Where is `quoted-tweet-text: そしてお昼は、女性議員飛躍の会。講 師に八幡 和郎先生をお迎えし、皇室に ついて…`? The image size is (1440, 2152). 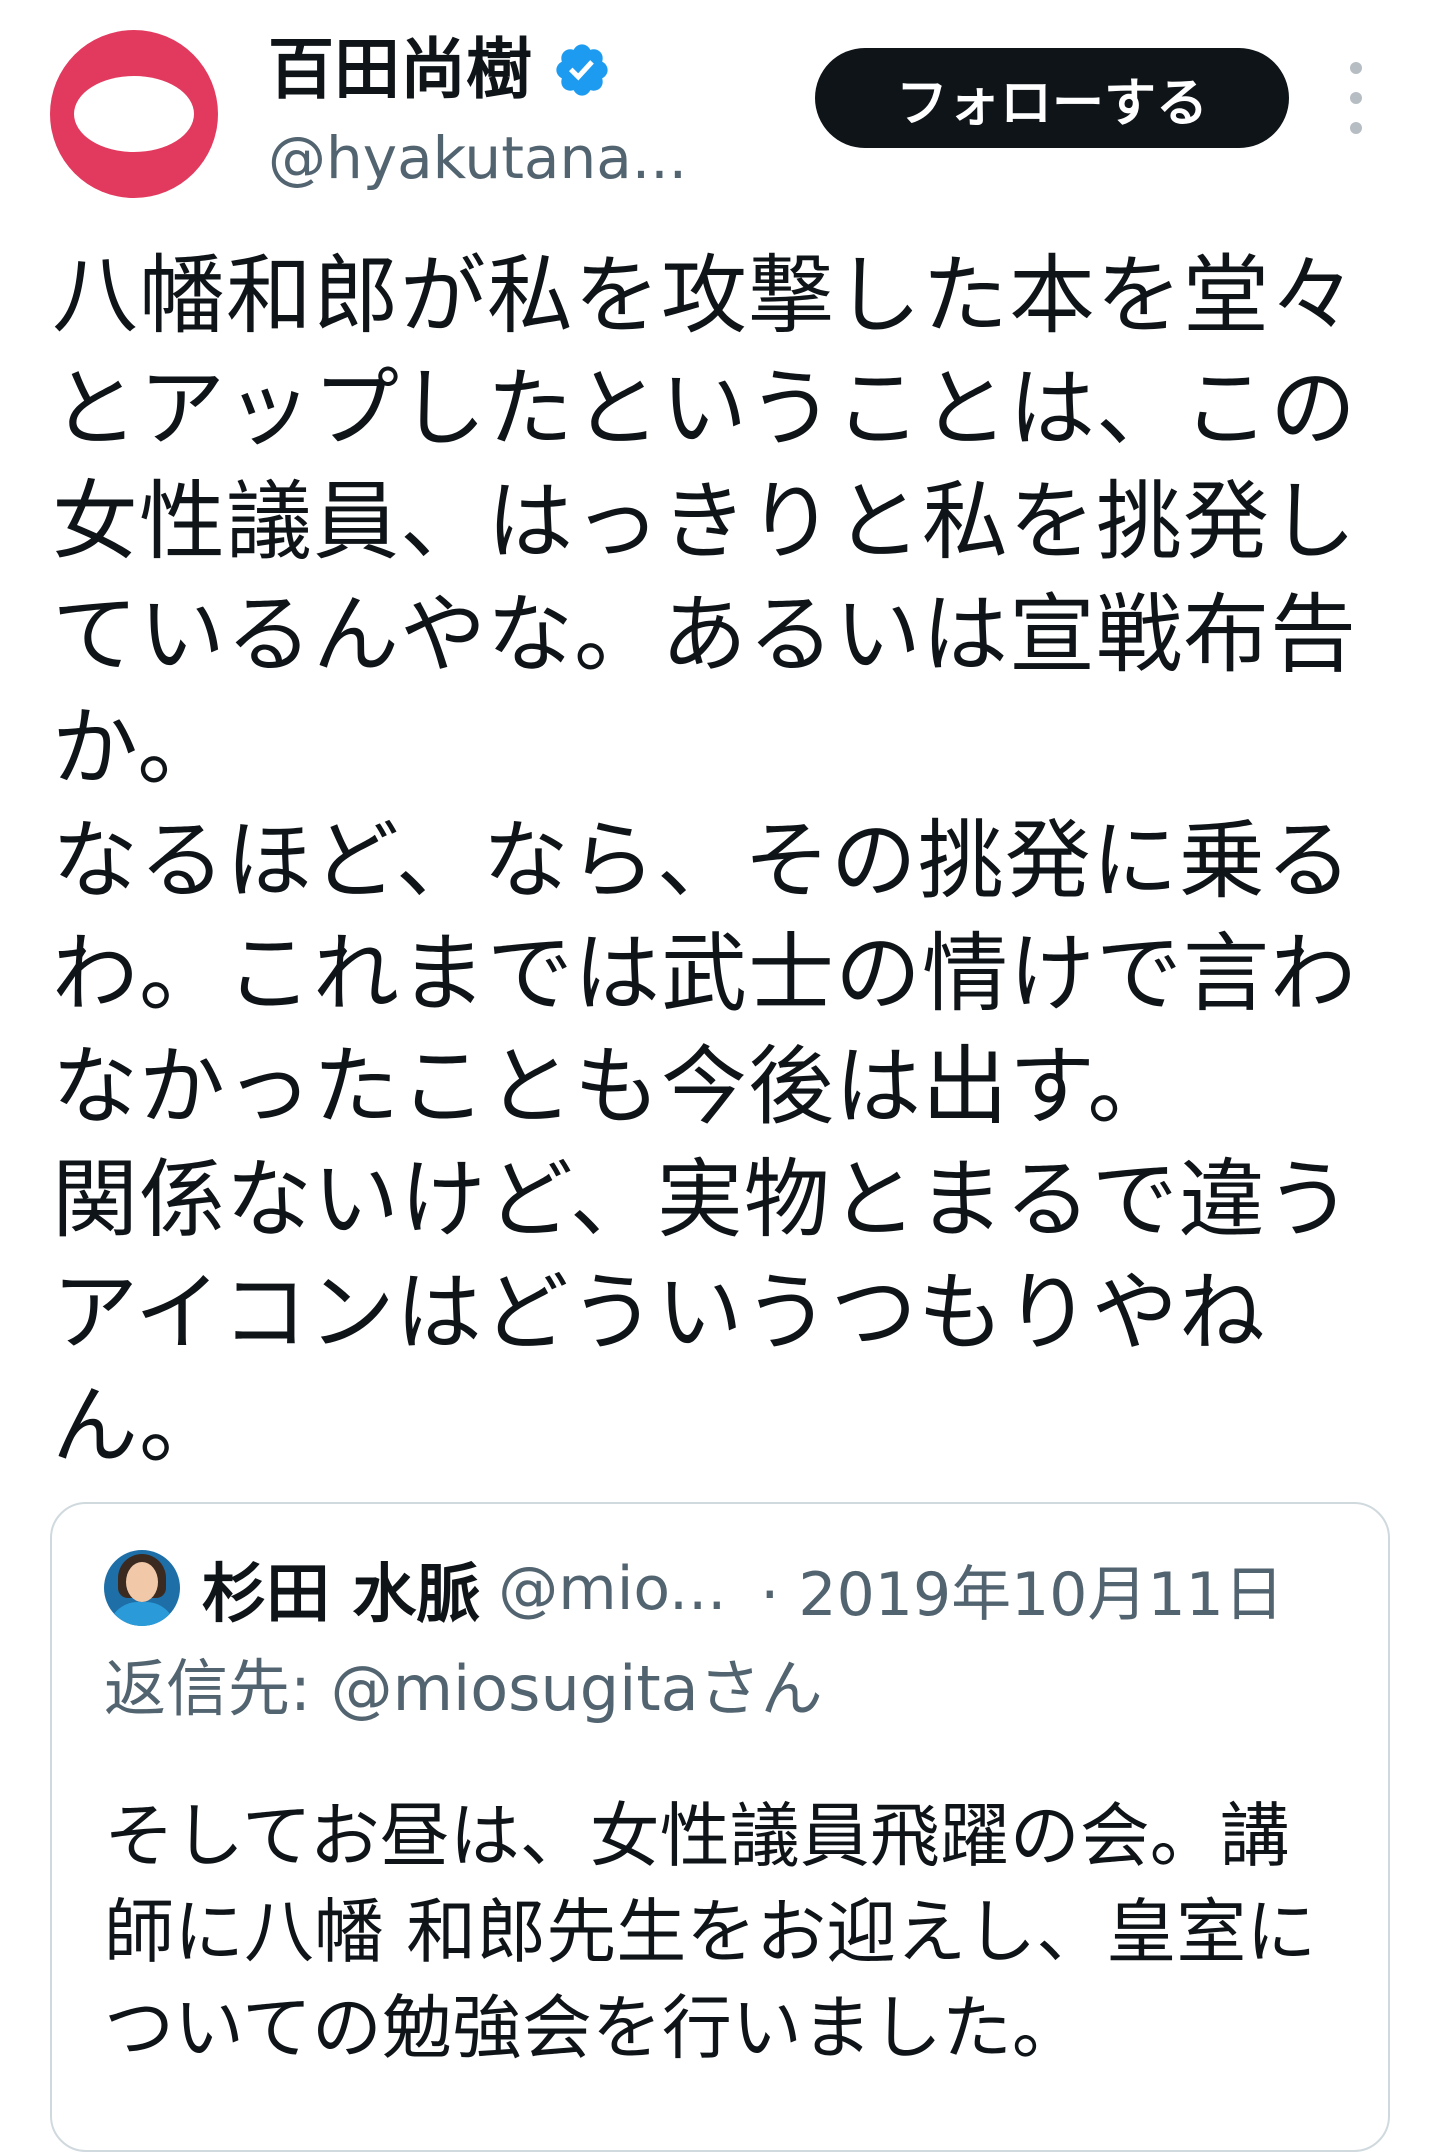
quoted-tweet-text: そしてお昼は、女性議員飛躍の会。講 師に八幡 和郎先生をお迎えし、皇室に ついて… is located at coordinates (734, 1932).